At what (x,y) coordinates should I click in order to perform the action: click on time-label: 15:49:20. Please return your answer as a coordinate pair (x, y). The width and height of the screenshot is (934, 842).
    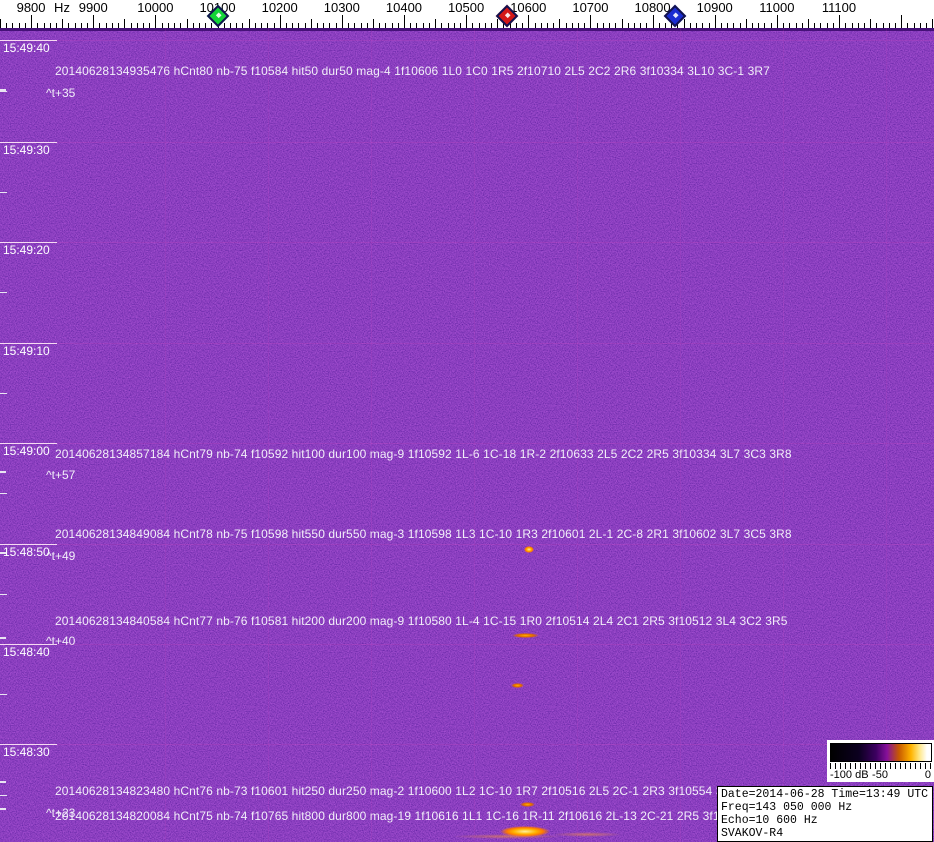
    Looking at the image, I should click on (26, 250).